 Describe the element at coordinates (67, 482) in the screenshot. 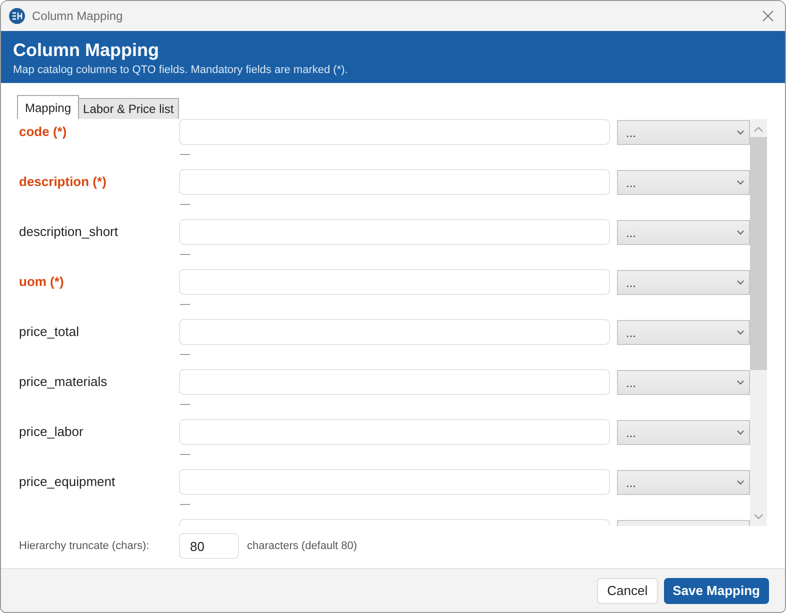

I see `field-label: price_equipment` at that location.